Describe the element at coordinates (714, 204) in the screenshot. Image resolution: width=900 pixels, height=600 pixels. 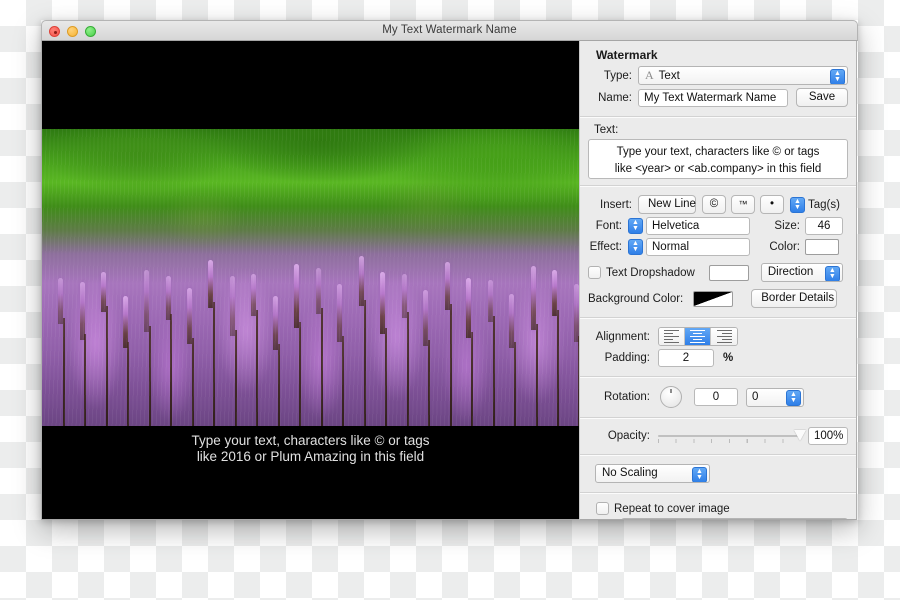
I see `copyright-icon-button: ©` at that location.